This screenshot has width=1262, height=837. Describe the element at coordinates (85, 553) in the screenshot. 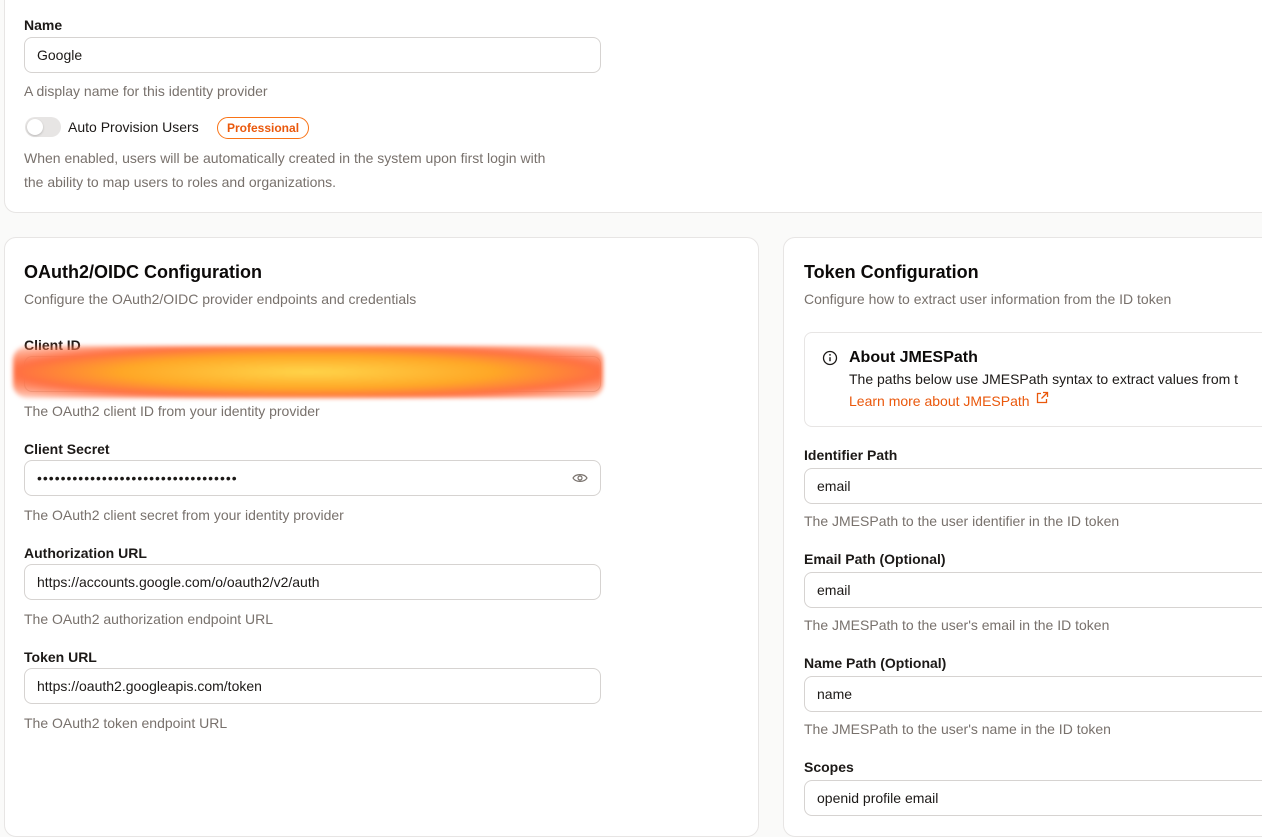

I see `auth-url-label: Authorization URL` at that location.